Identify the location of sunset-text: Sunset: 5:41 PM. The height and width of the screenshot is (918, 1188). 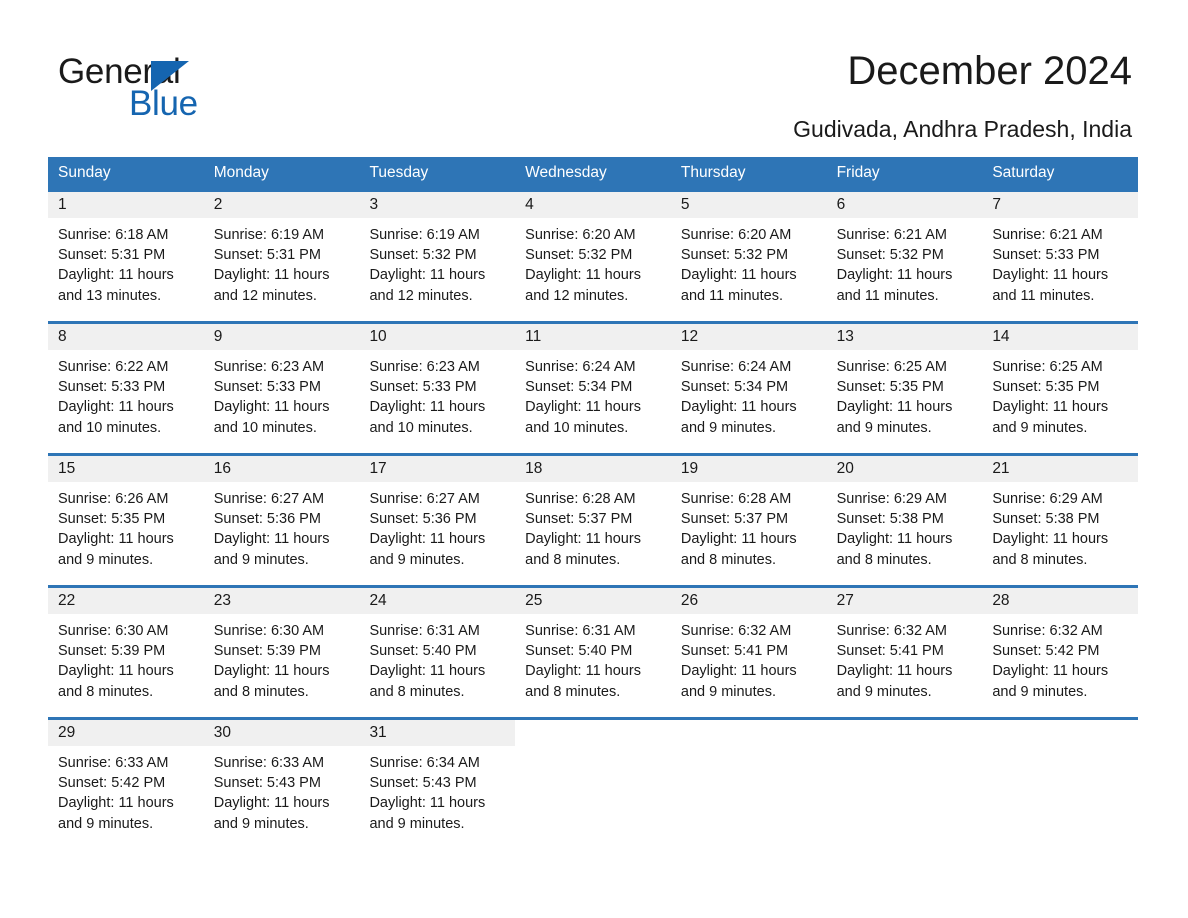
(890, 651).